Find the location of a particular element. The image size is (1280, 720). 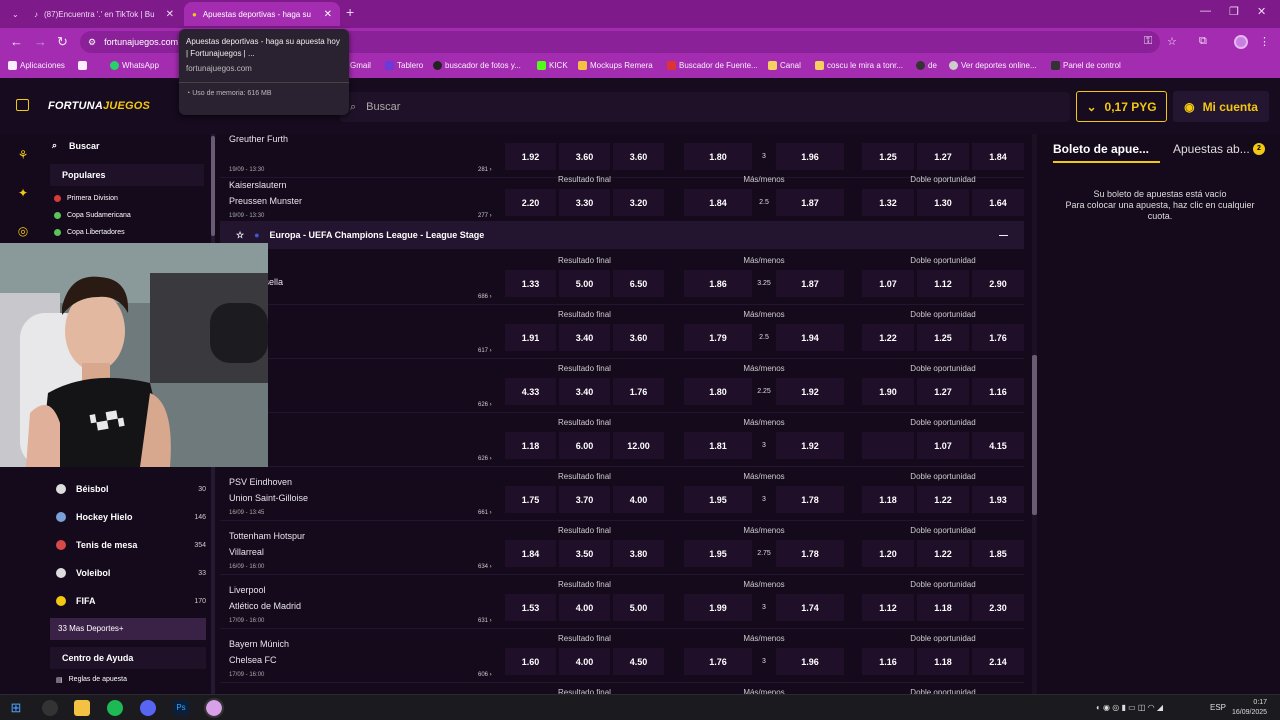

odds-button: 1.81 is located at coordinates (718, 445).